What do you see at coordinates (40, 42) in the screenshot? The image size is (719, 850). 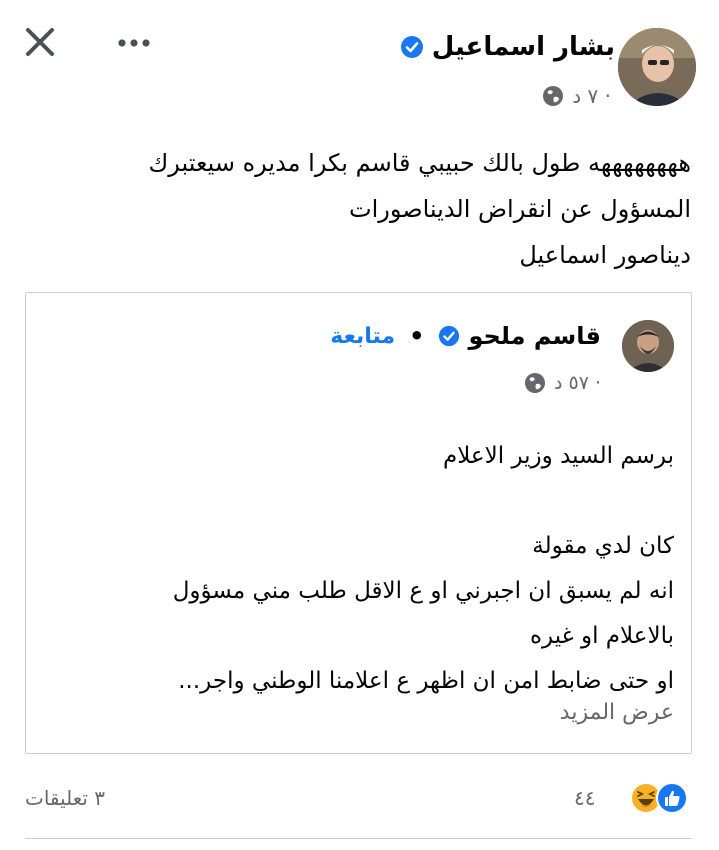 I see `close-icon` at bounding box center [40, 42].